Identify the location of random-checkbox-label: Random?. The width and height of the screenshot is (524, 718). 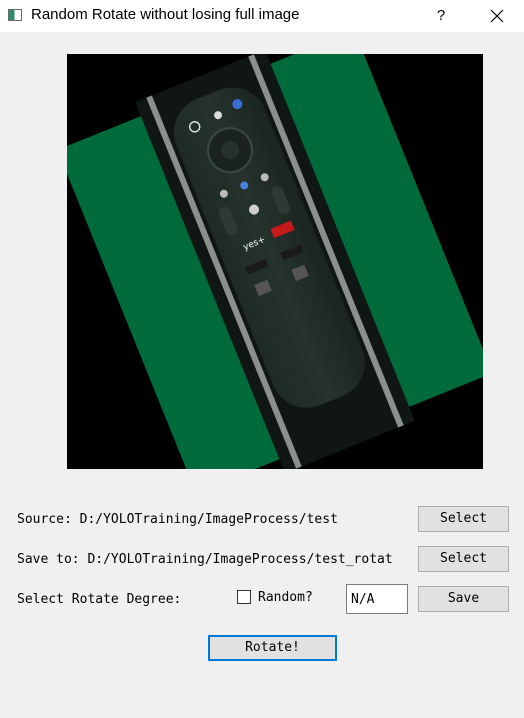
(285, 597).